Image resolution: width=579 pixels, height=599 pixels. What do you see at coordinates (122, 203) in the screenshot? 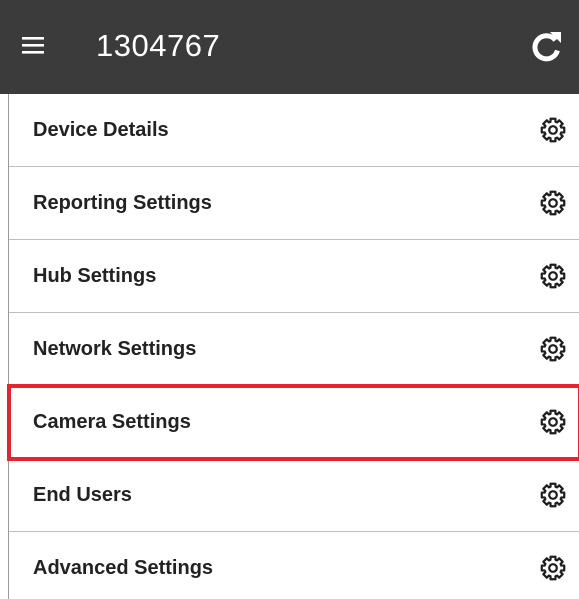
I see `list-item-label: Reporting Settings` at bounding box center [122, 203].